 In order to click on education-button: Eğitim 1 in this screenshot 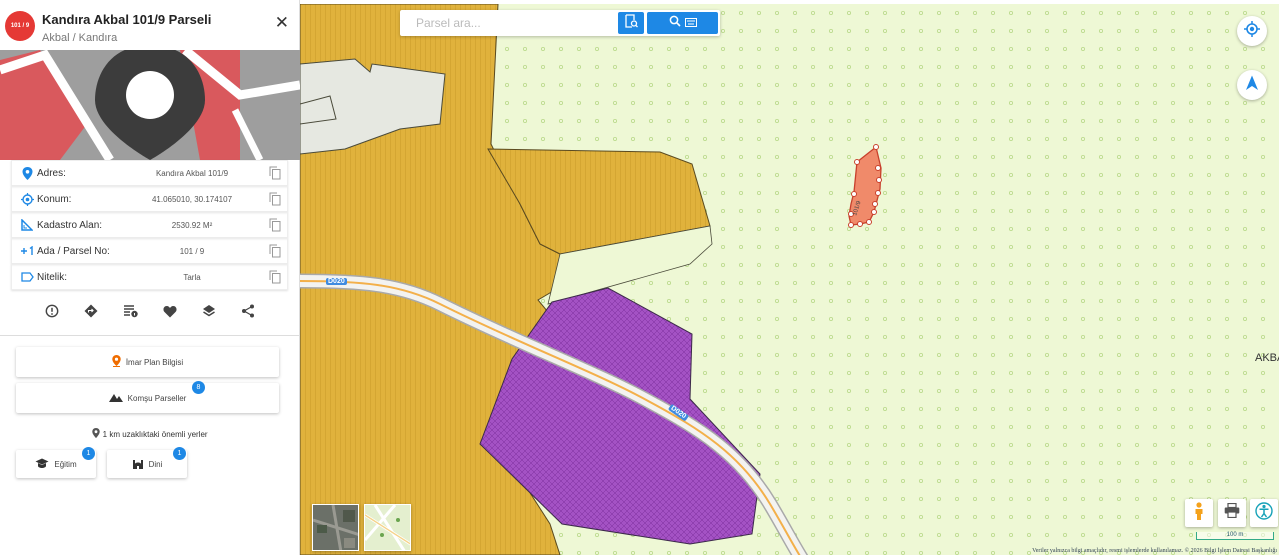, I will do `click(56, 462)`.